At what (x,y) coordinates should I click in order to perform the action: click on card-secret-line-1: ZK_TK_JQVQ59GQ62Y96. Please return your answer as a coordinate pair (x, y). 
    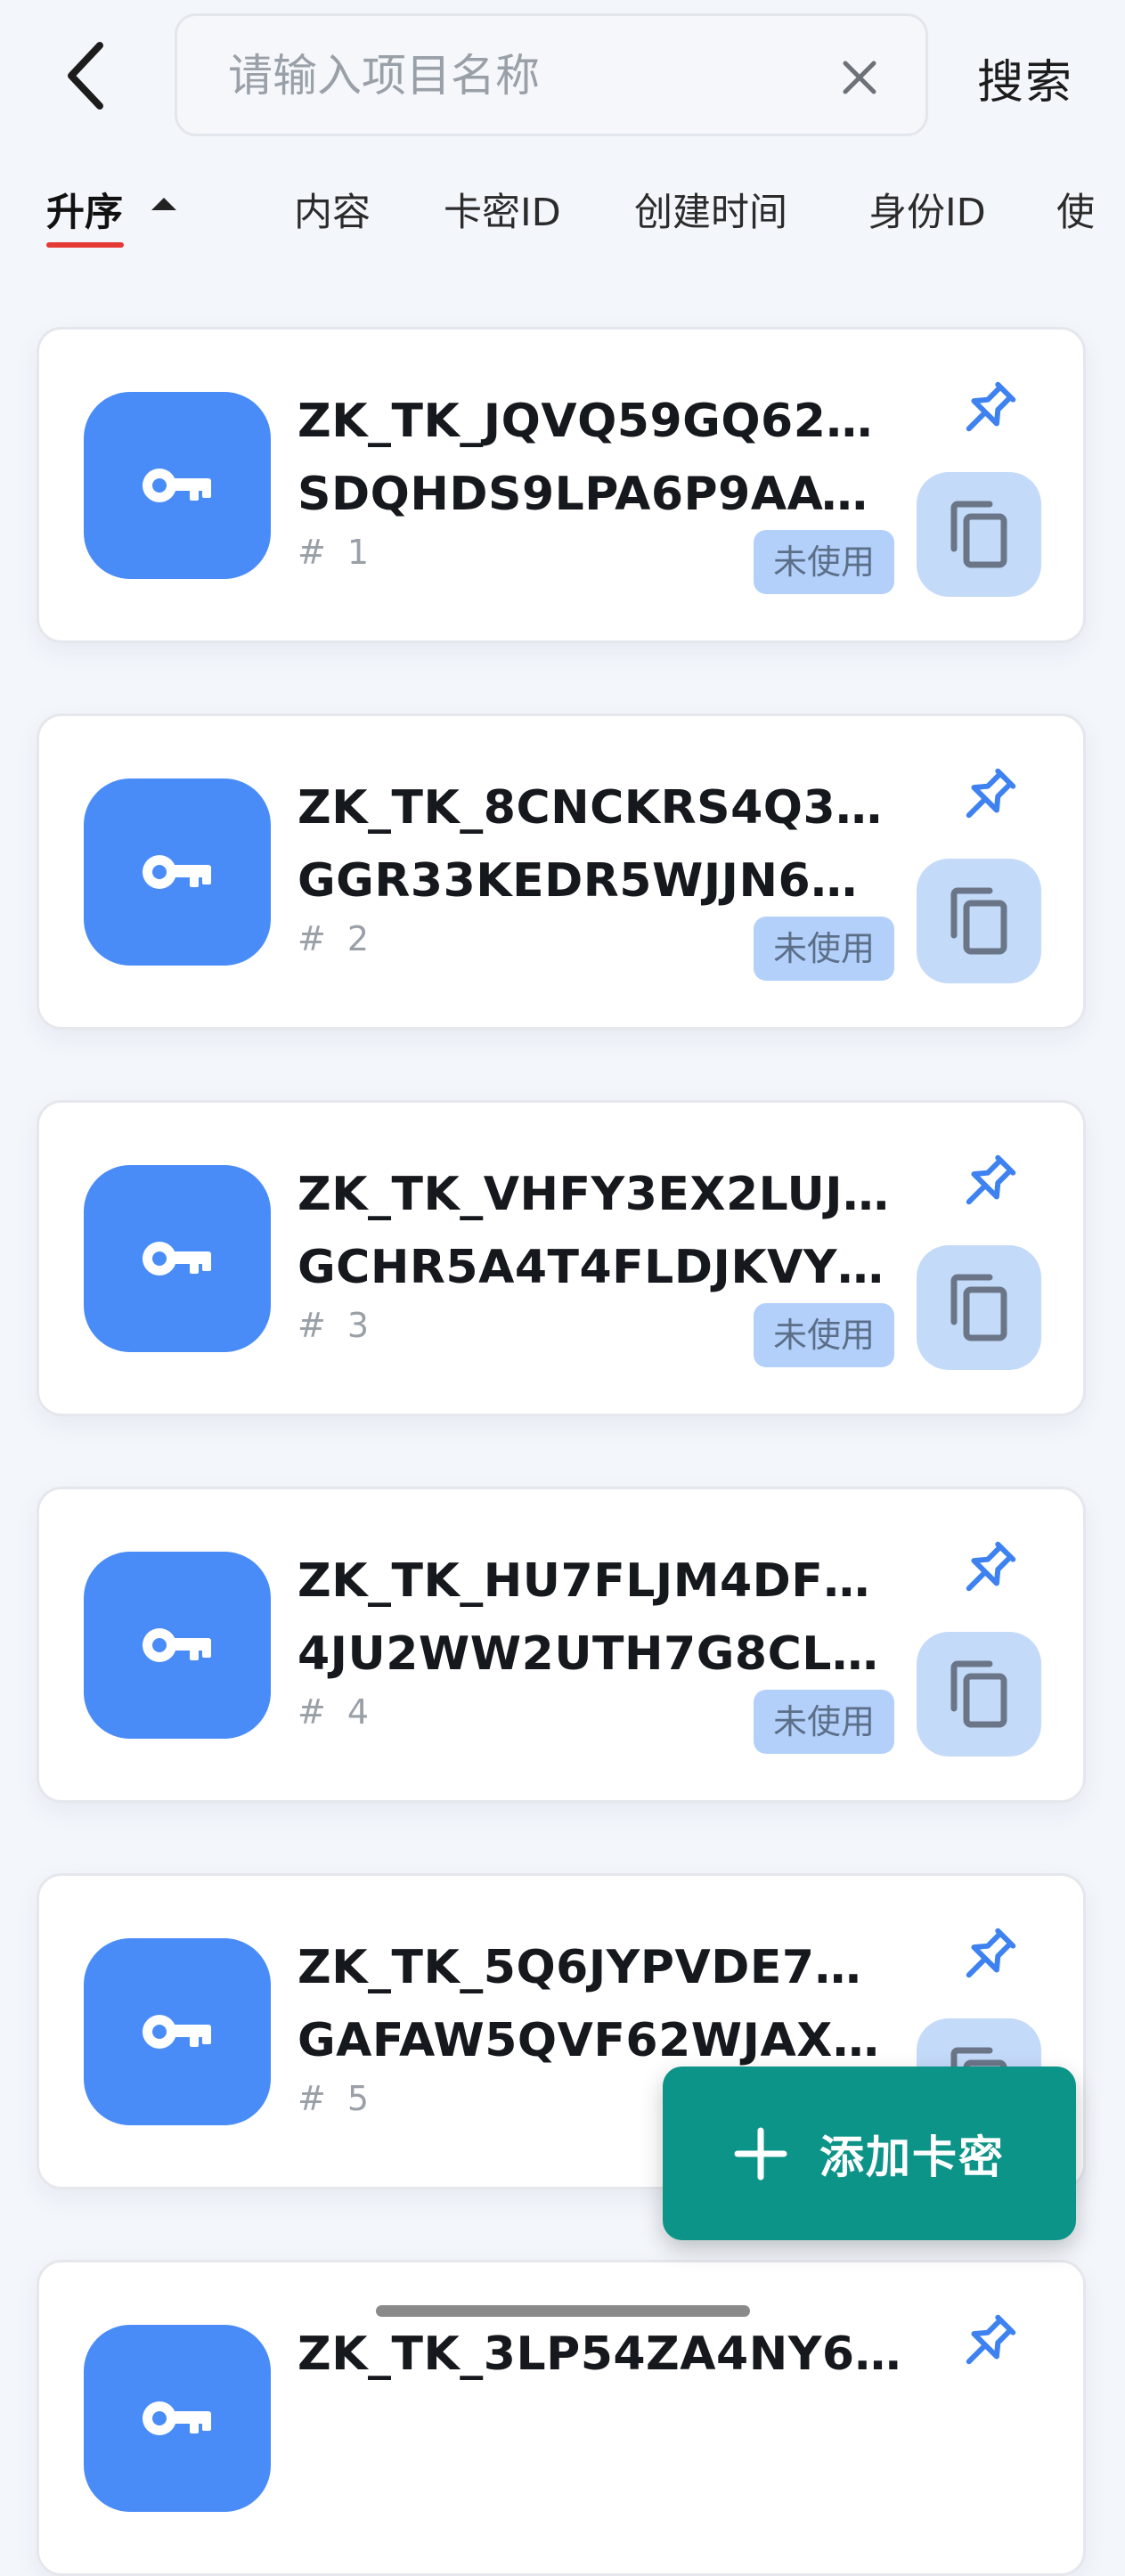
    Looking at the image, I should click on (600, 422).